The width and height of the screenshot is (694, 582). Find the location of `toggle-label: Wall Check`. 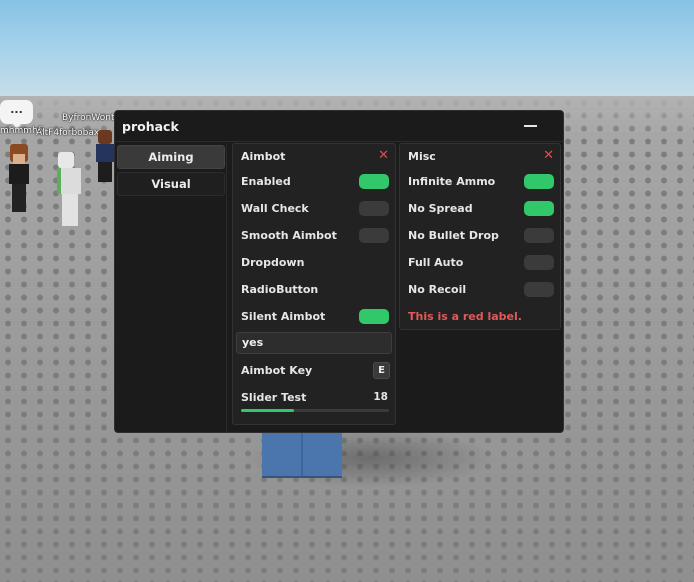

toggle-label: Wall Check is located at coordinates (275, 208).